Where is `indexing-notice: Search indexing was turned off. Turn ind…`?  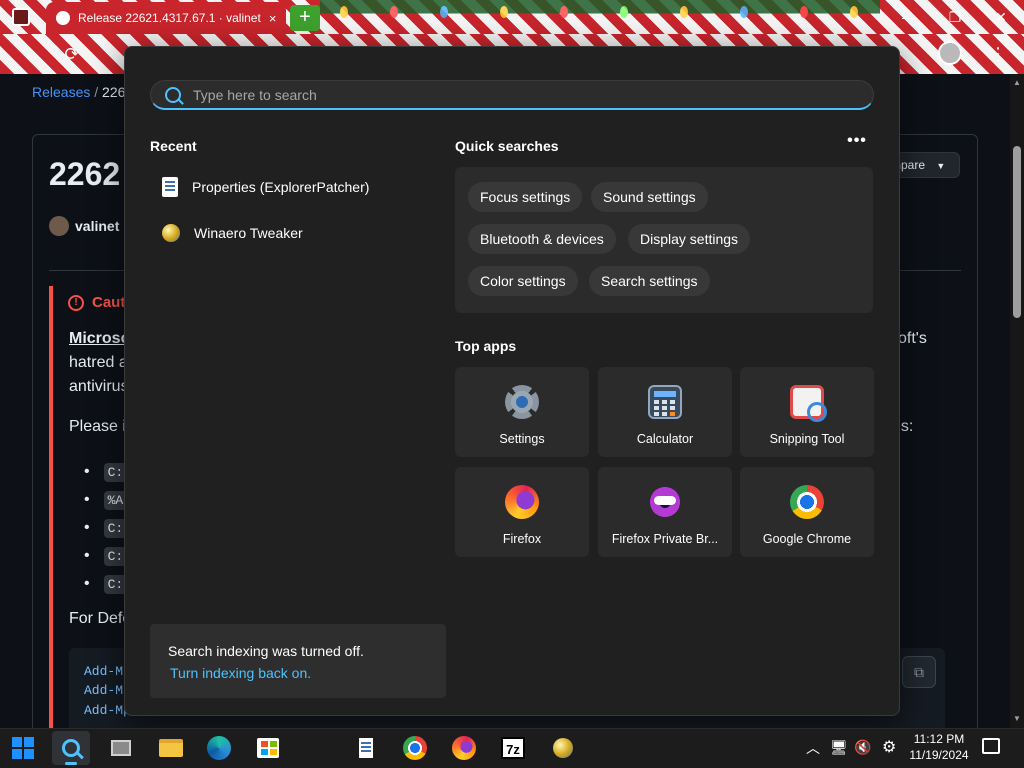 indexing-notice: Search indexing was turned off. Turn ind… is located at coordinates (298, 661).